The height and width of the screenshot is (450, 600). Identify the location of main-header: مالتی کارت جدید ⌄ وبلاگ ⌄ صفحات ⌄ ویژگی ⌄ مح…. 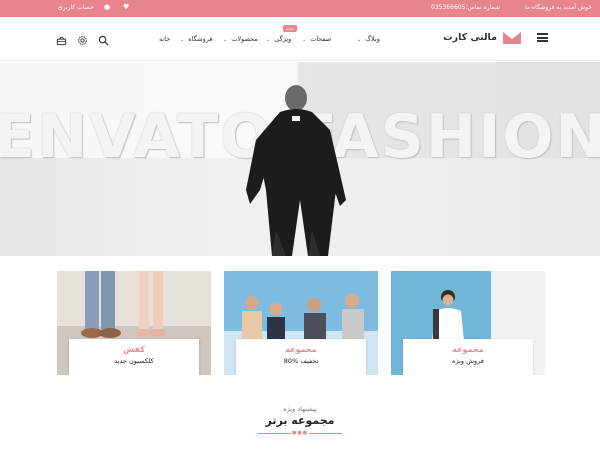
(300, 39).